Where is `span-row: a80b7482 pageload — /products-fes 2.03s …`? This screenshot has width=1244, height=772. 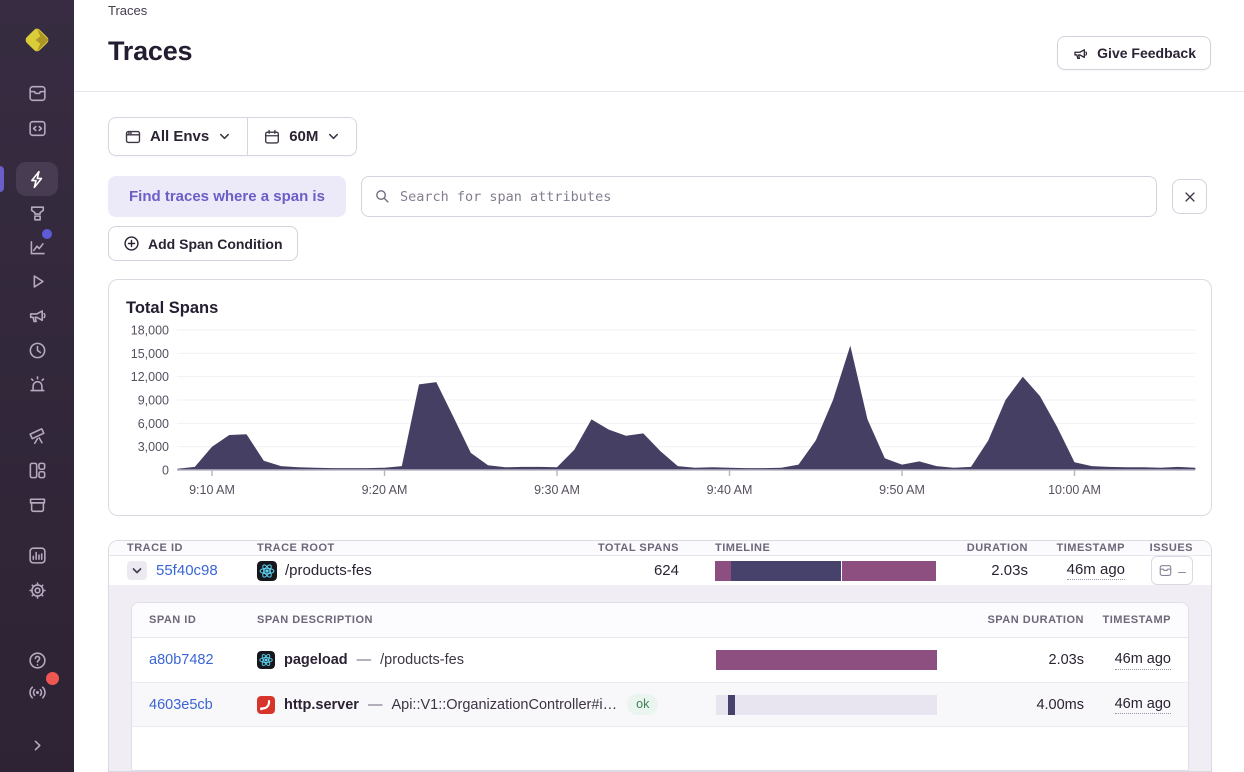
span-row: a80b7482 pageload — /products-fes 2.03s … is located at coordinates (660, 660).